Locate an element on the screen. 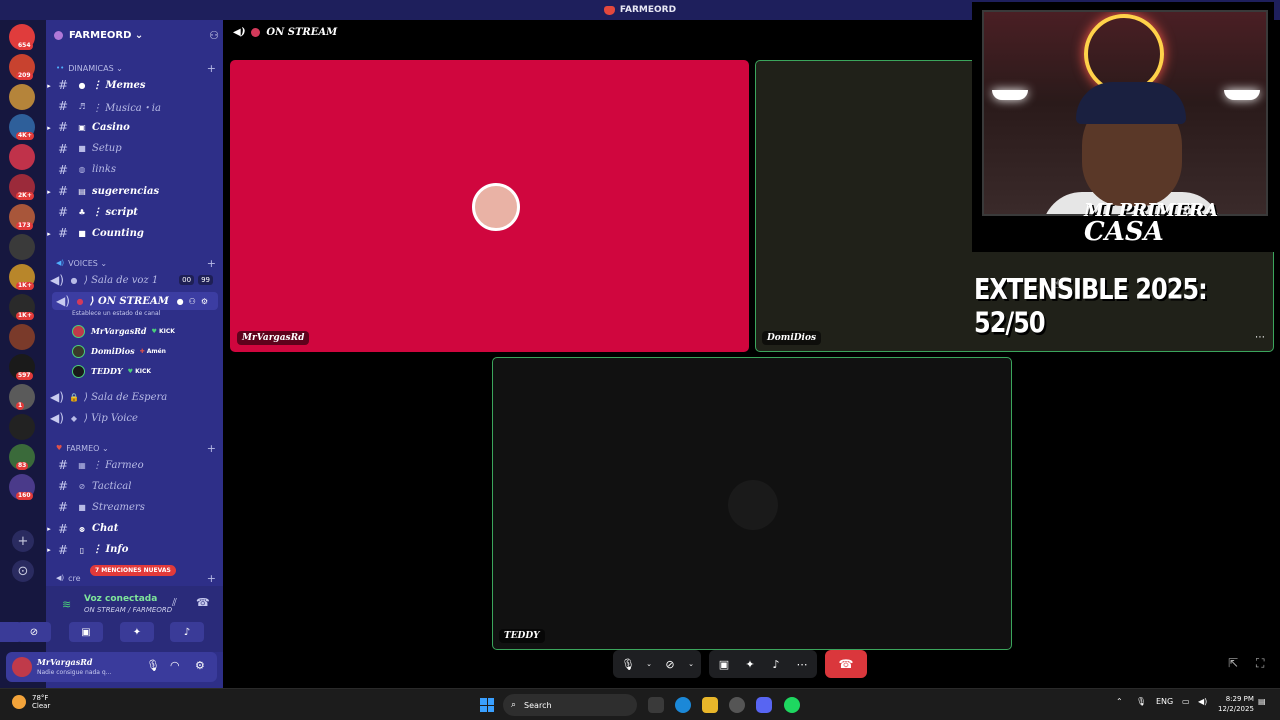 The height and width of the screenshot is (720, 1280). channel-item: # ♬ ⋮ Musica・ia is located at coordinates (134, 106).